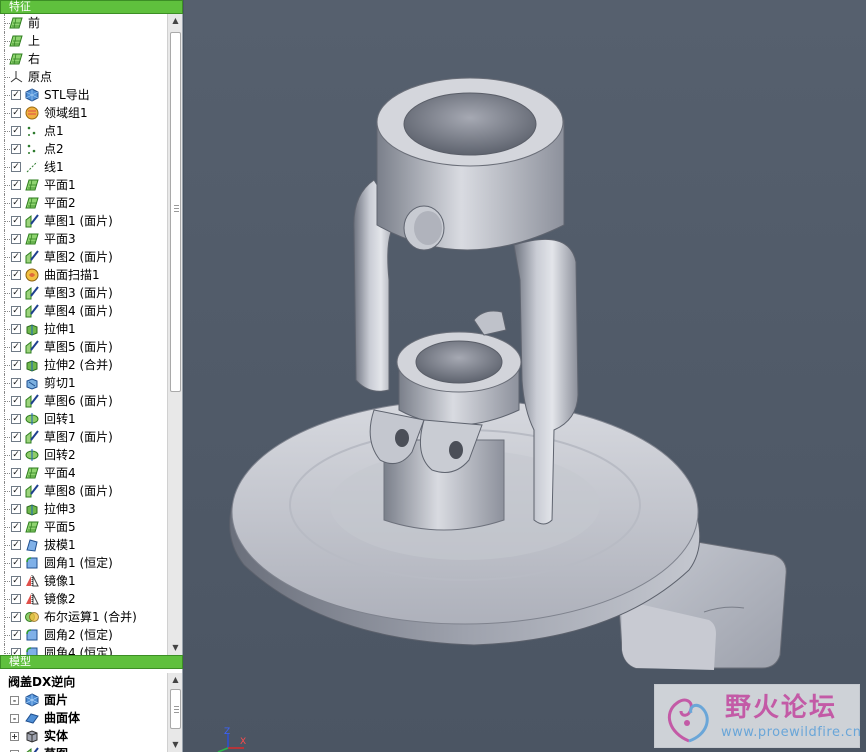 Image resolution: width=866 pixels, height=752 pixels. Describe the element at coordinates (78, 563) in the screenshot. I see `feature-label: 圆角1 (恒定)` at that location.